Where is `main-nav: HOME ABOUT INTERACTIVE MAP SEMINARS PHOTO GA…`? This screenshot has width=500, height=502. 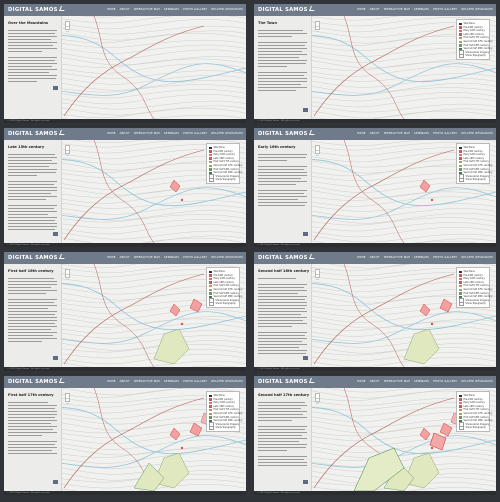
main-nav: HOME ABOUT INTERACTIVE MAP SEMINARS PHOTO GA… is located at coordinates (425, 381).